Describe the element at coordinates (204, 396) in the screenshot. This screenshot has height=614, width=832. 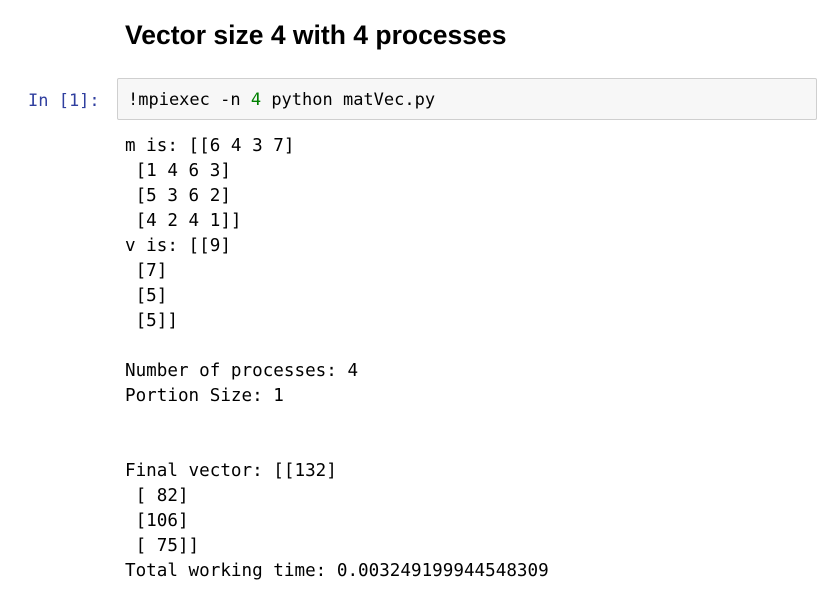
I see `output-line: Portion Size: 1` at that location.